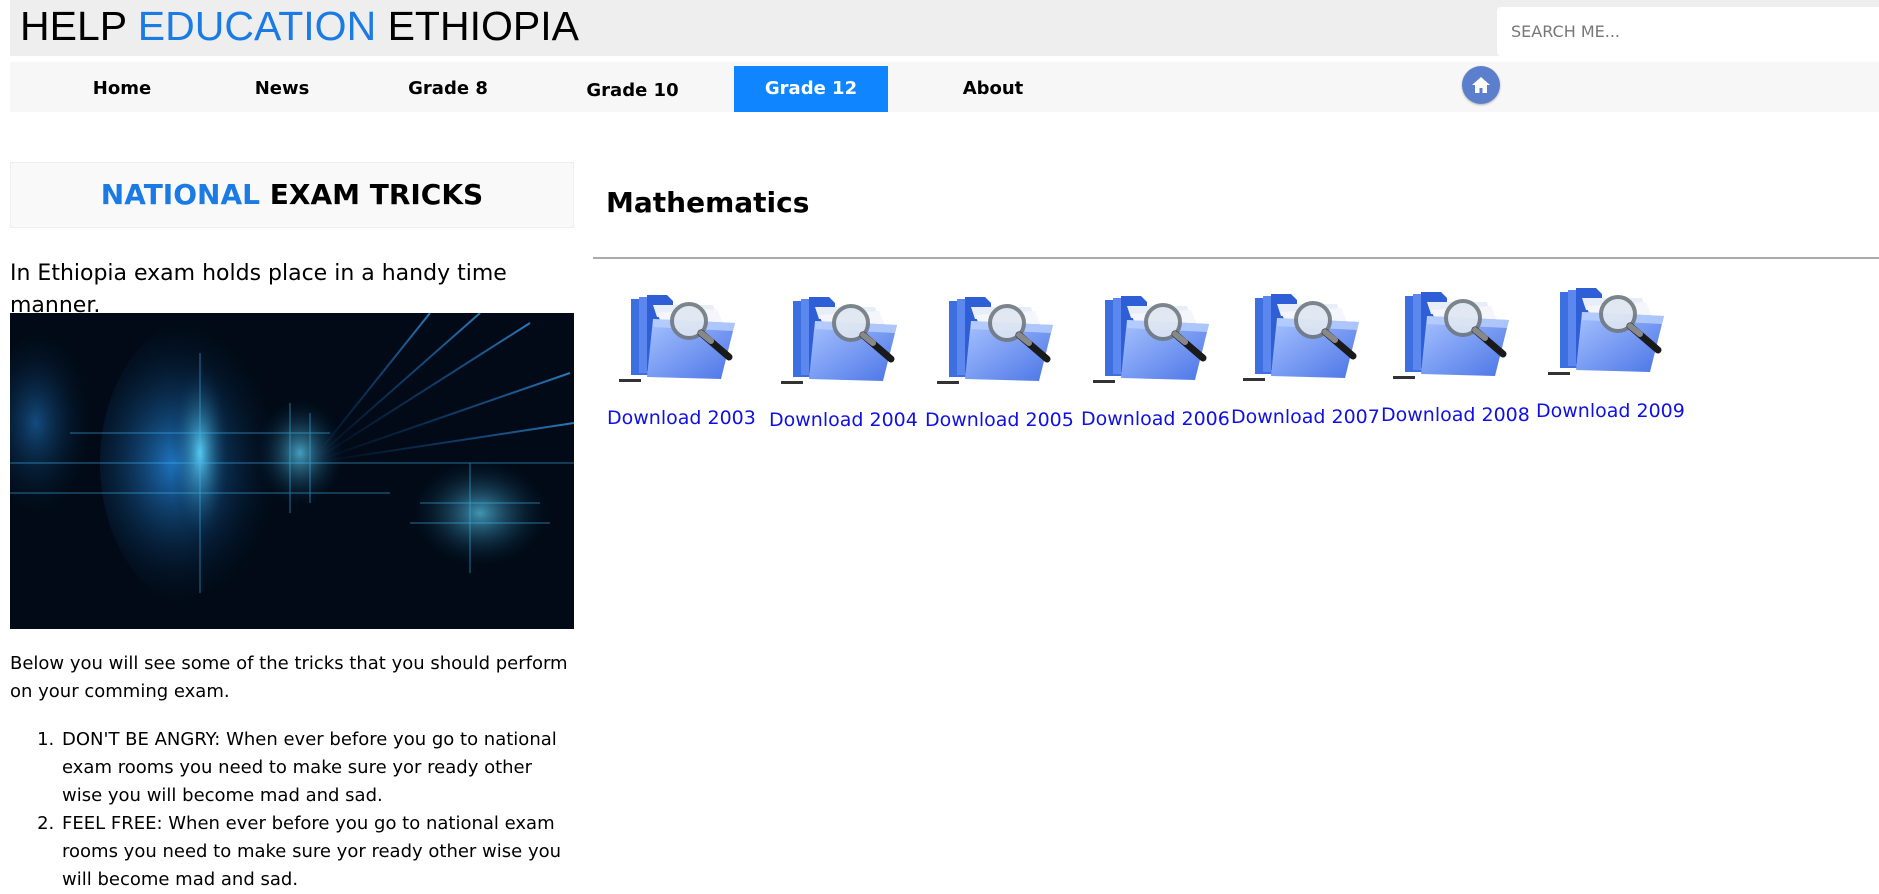 The width and height of the screenshot is (1879, 894). What do you see at coordinates (1456, 415) in the screenshot?
I see `download-link-2008: Download 2008` at bounding box center [1456, 415].